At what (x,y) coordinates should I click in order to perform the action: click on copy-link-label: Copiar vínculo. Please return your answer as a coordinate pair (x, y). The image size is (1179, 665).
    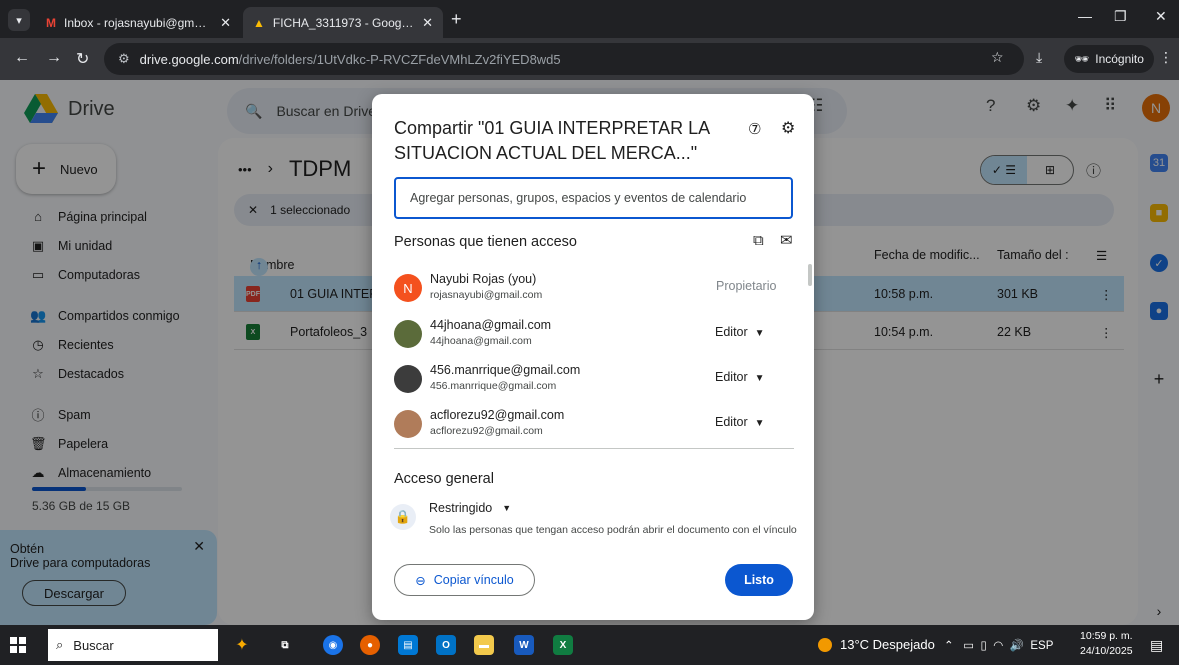
    Looking at the image, I should click on (473, 580).